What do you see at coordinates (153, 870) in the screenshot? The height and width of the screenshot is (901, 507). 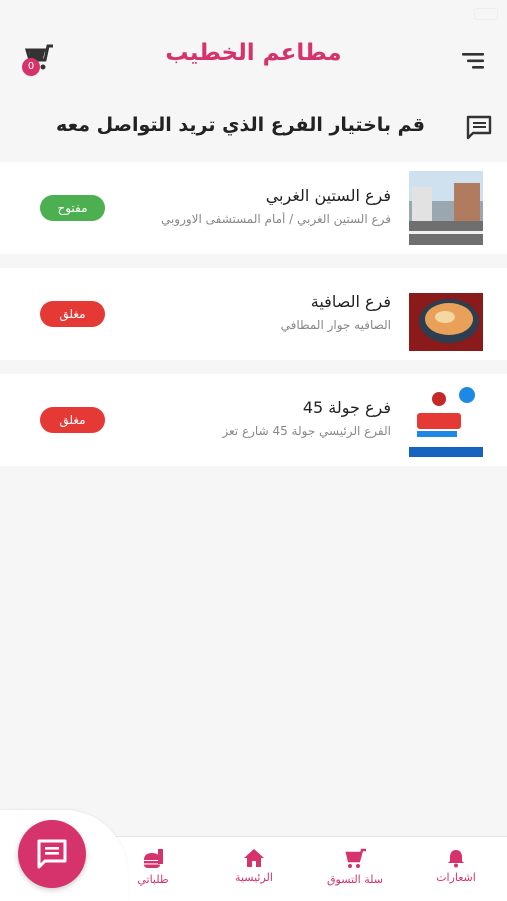 I see `nav-orders: طلباتي` at bounding box center [153, 870].